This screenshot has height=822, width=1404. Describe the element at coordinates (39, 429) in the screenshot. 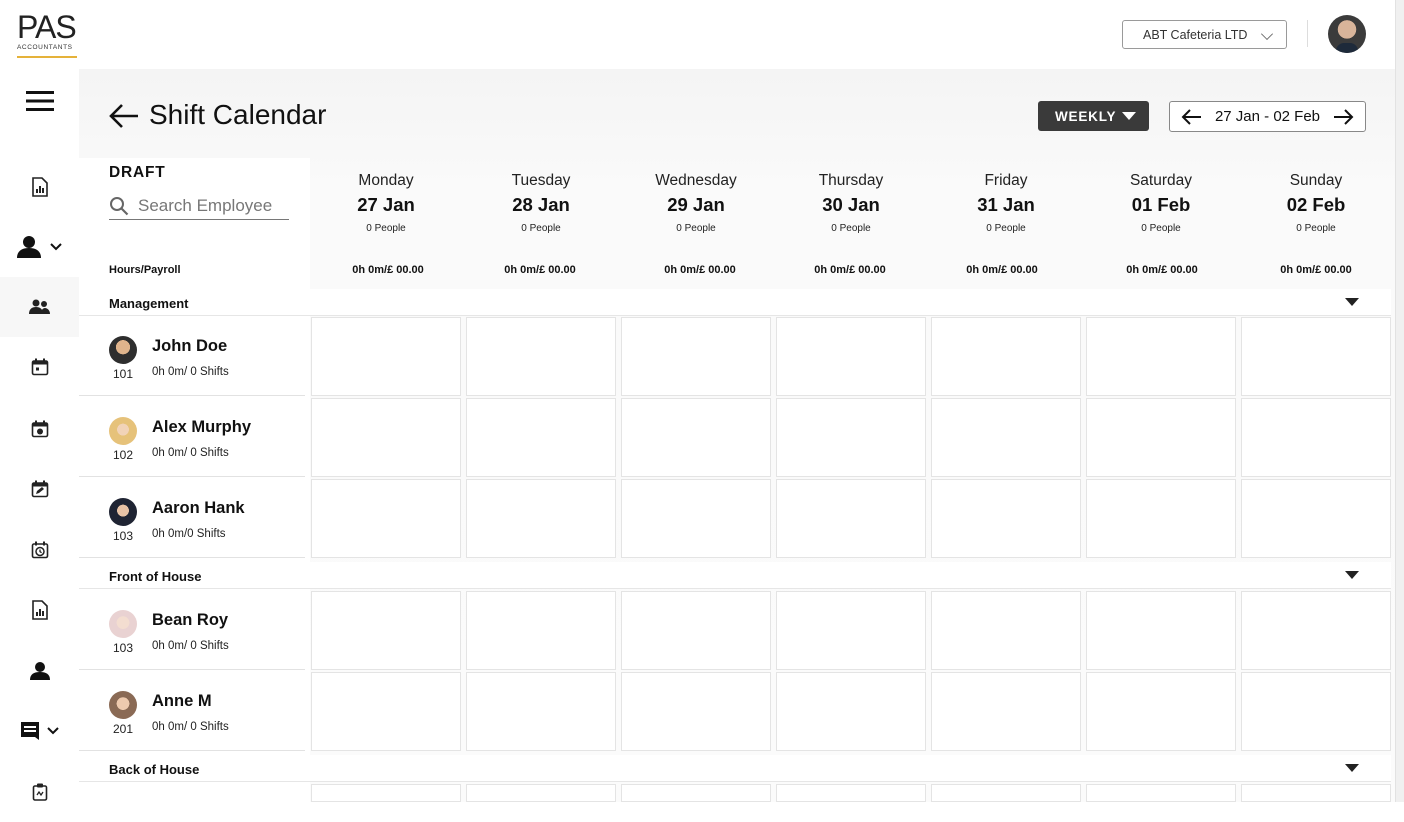

I see `sidebar-item-calendar-approved` at that location.